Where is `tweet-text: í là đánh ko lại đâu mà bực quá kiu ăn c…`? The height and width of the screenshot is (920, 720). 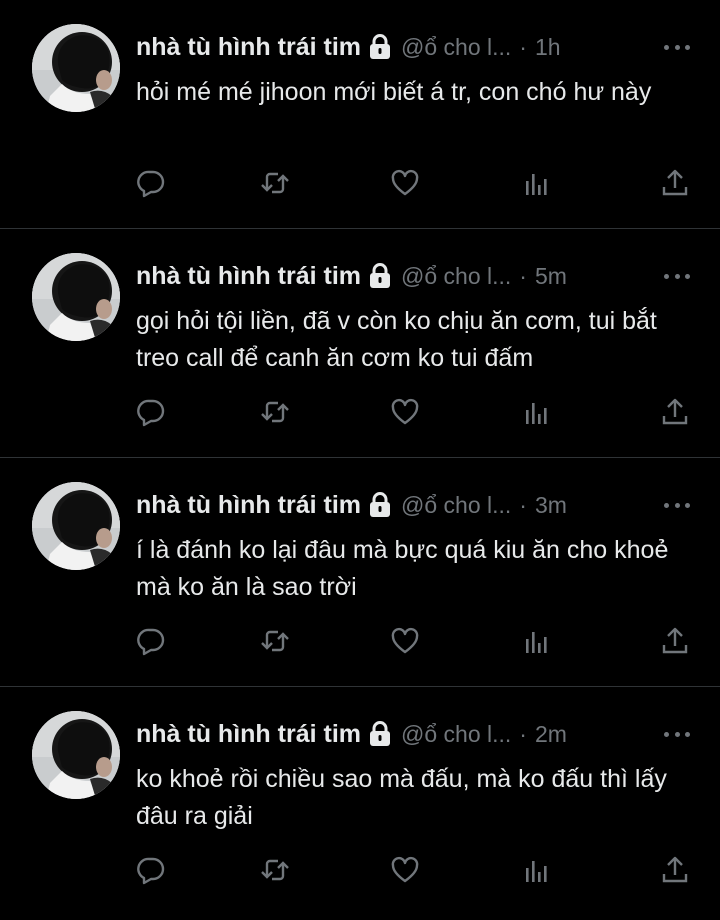 tweet-text: í là đánh ko lại đâu mà bực quá kiu ăn c… is located at coordinates (402, 568).